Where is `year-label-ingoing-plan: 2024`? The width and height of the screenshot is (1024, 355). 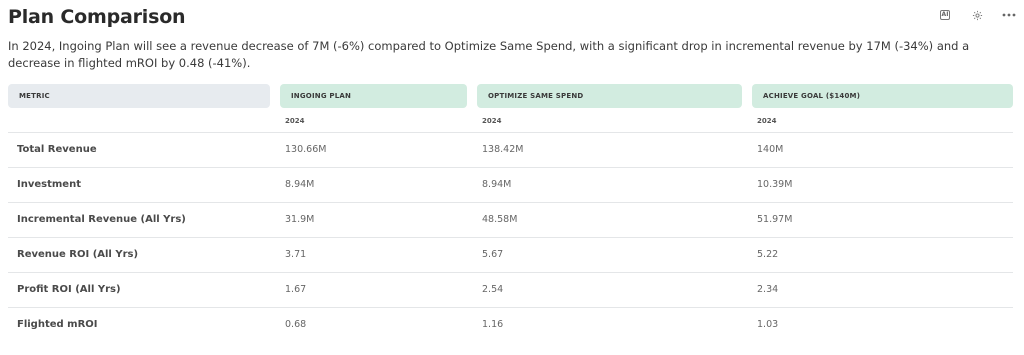
year-label-ingoing-plan: 2024 is located at coordinates (295, 121).